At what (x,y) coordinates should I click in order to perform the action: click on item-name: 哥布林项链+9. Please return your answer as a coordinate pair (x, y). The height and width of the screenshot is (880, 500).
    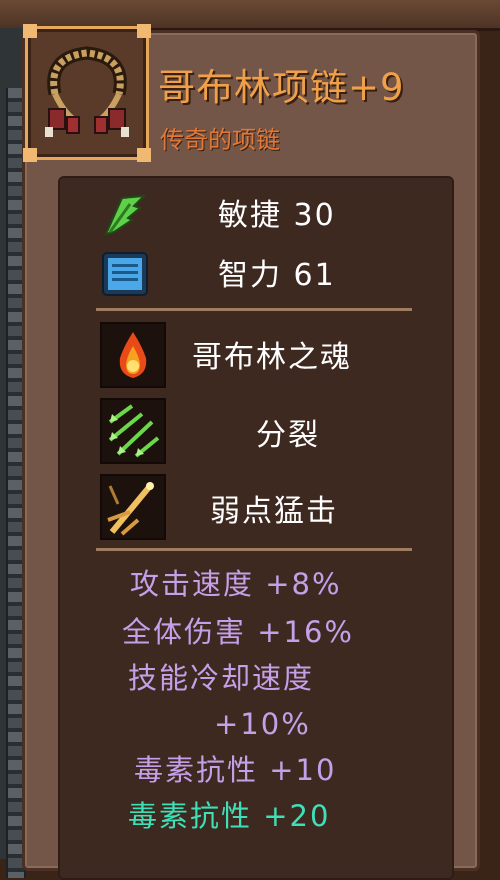
    Looking at the image, I should click on (281, 87).